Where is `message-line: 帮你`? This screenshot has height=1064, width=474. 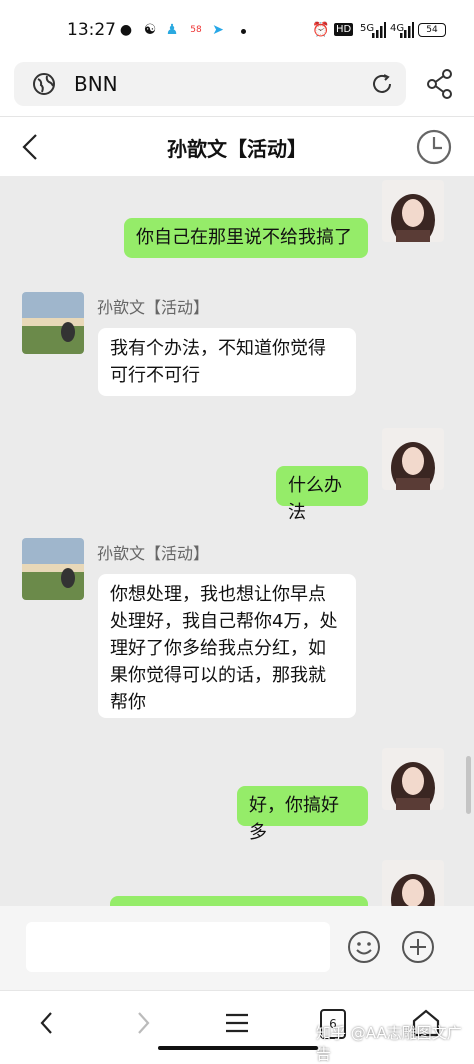
message-line: 帮你 is located at coordinates (128, 702).